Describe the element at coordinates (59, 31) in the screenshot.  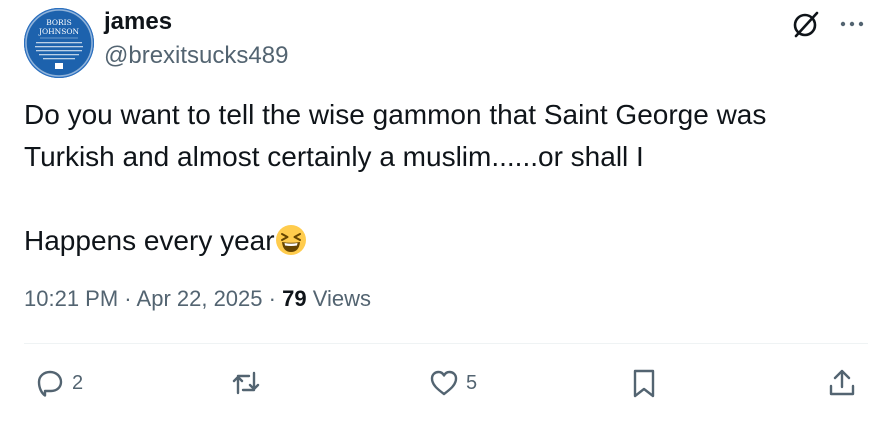
I see `avatar-plaque-title-2: JOHNSON` at that location.